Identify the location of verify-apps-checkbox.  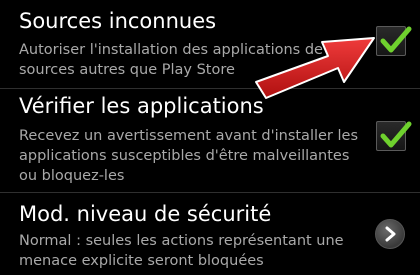
(394, 136).